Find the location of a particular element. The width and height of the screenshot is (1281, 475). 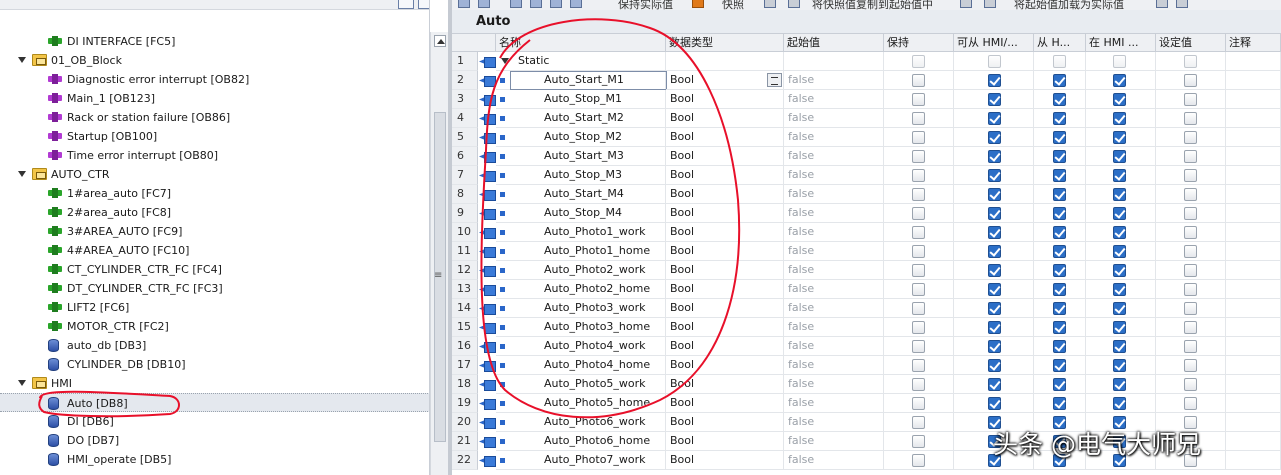

tree-item: 3#AREA_AUTO [FC9] is located at coordinates (214, 231).